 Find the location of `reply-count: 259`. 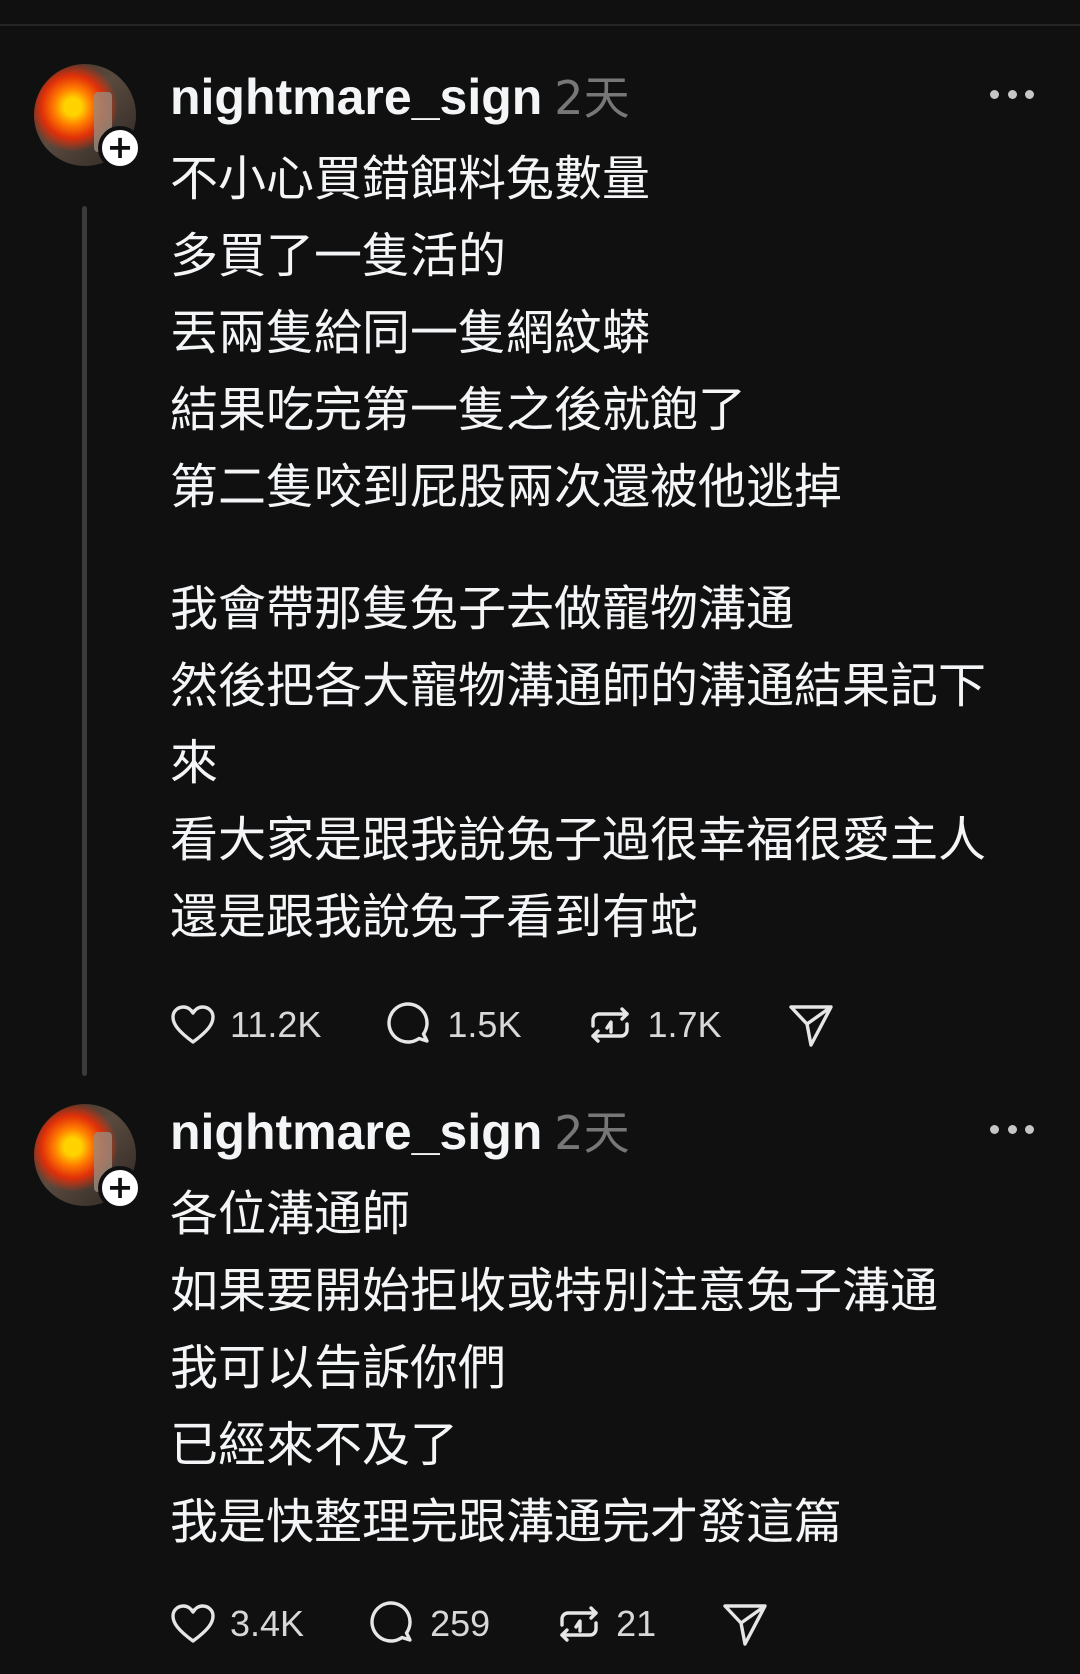

reply-count: 259 is located at coordinates (460, 1623).